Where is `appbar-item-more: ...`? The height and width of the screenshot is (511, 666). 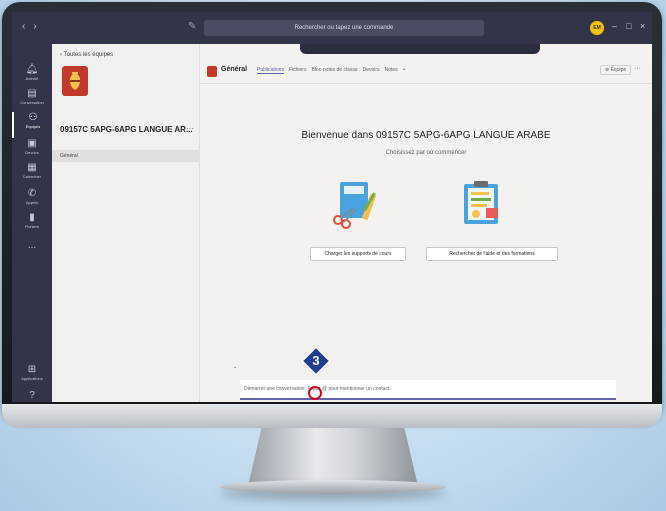
appbar-item-more: ... is located at coordinates (32, 253).